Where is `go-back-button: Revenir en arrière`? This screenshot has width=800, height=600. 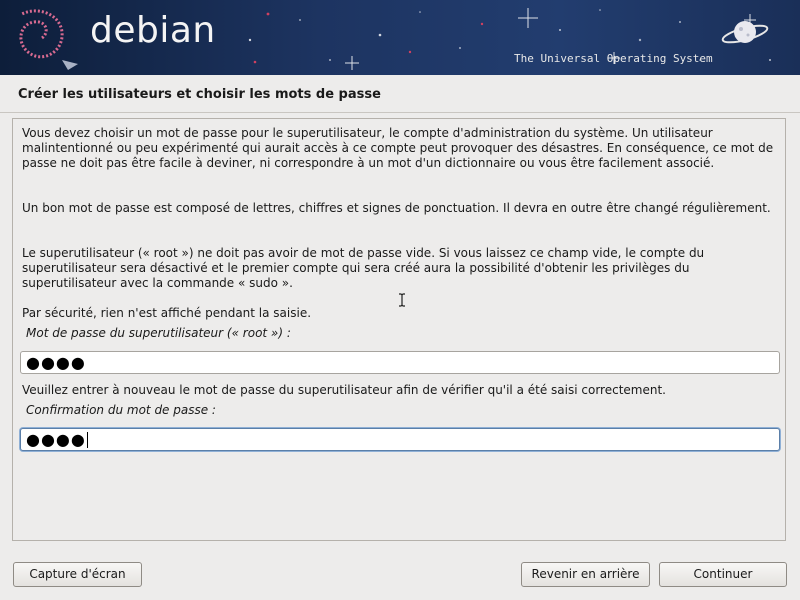 go-back-button: Revenir en arrière is located at coordinates (585, 574).